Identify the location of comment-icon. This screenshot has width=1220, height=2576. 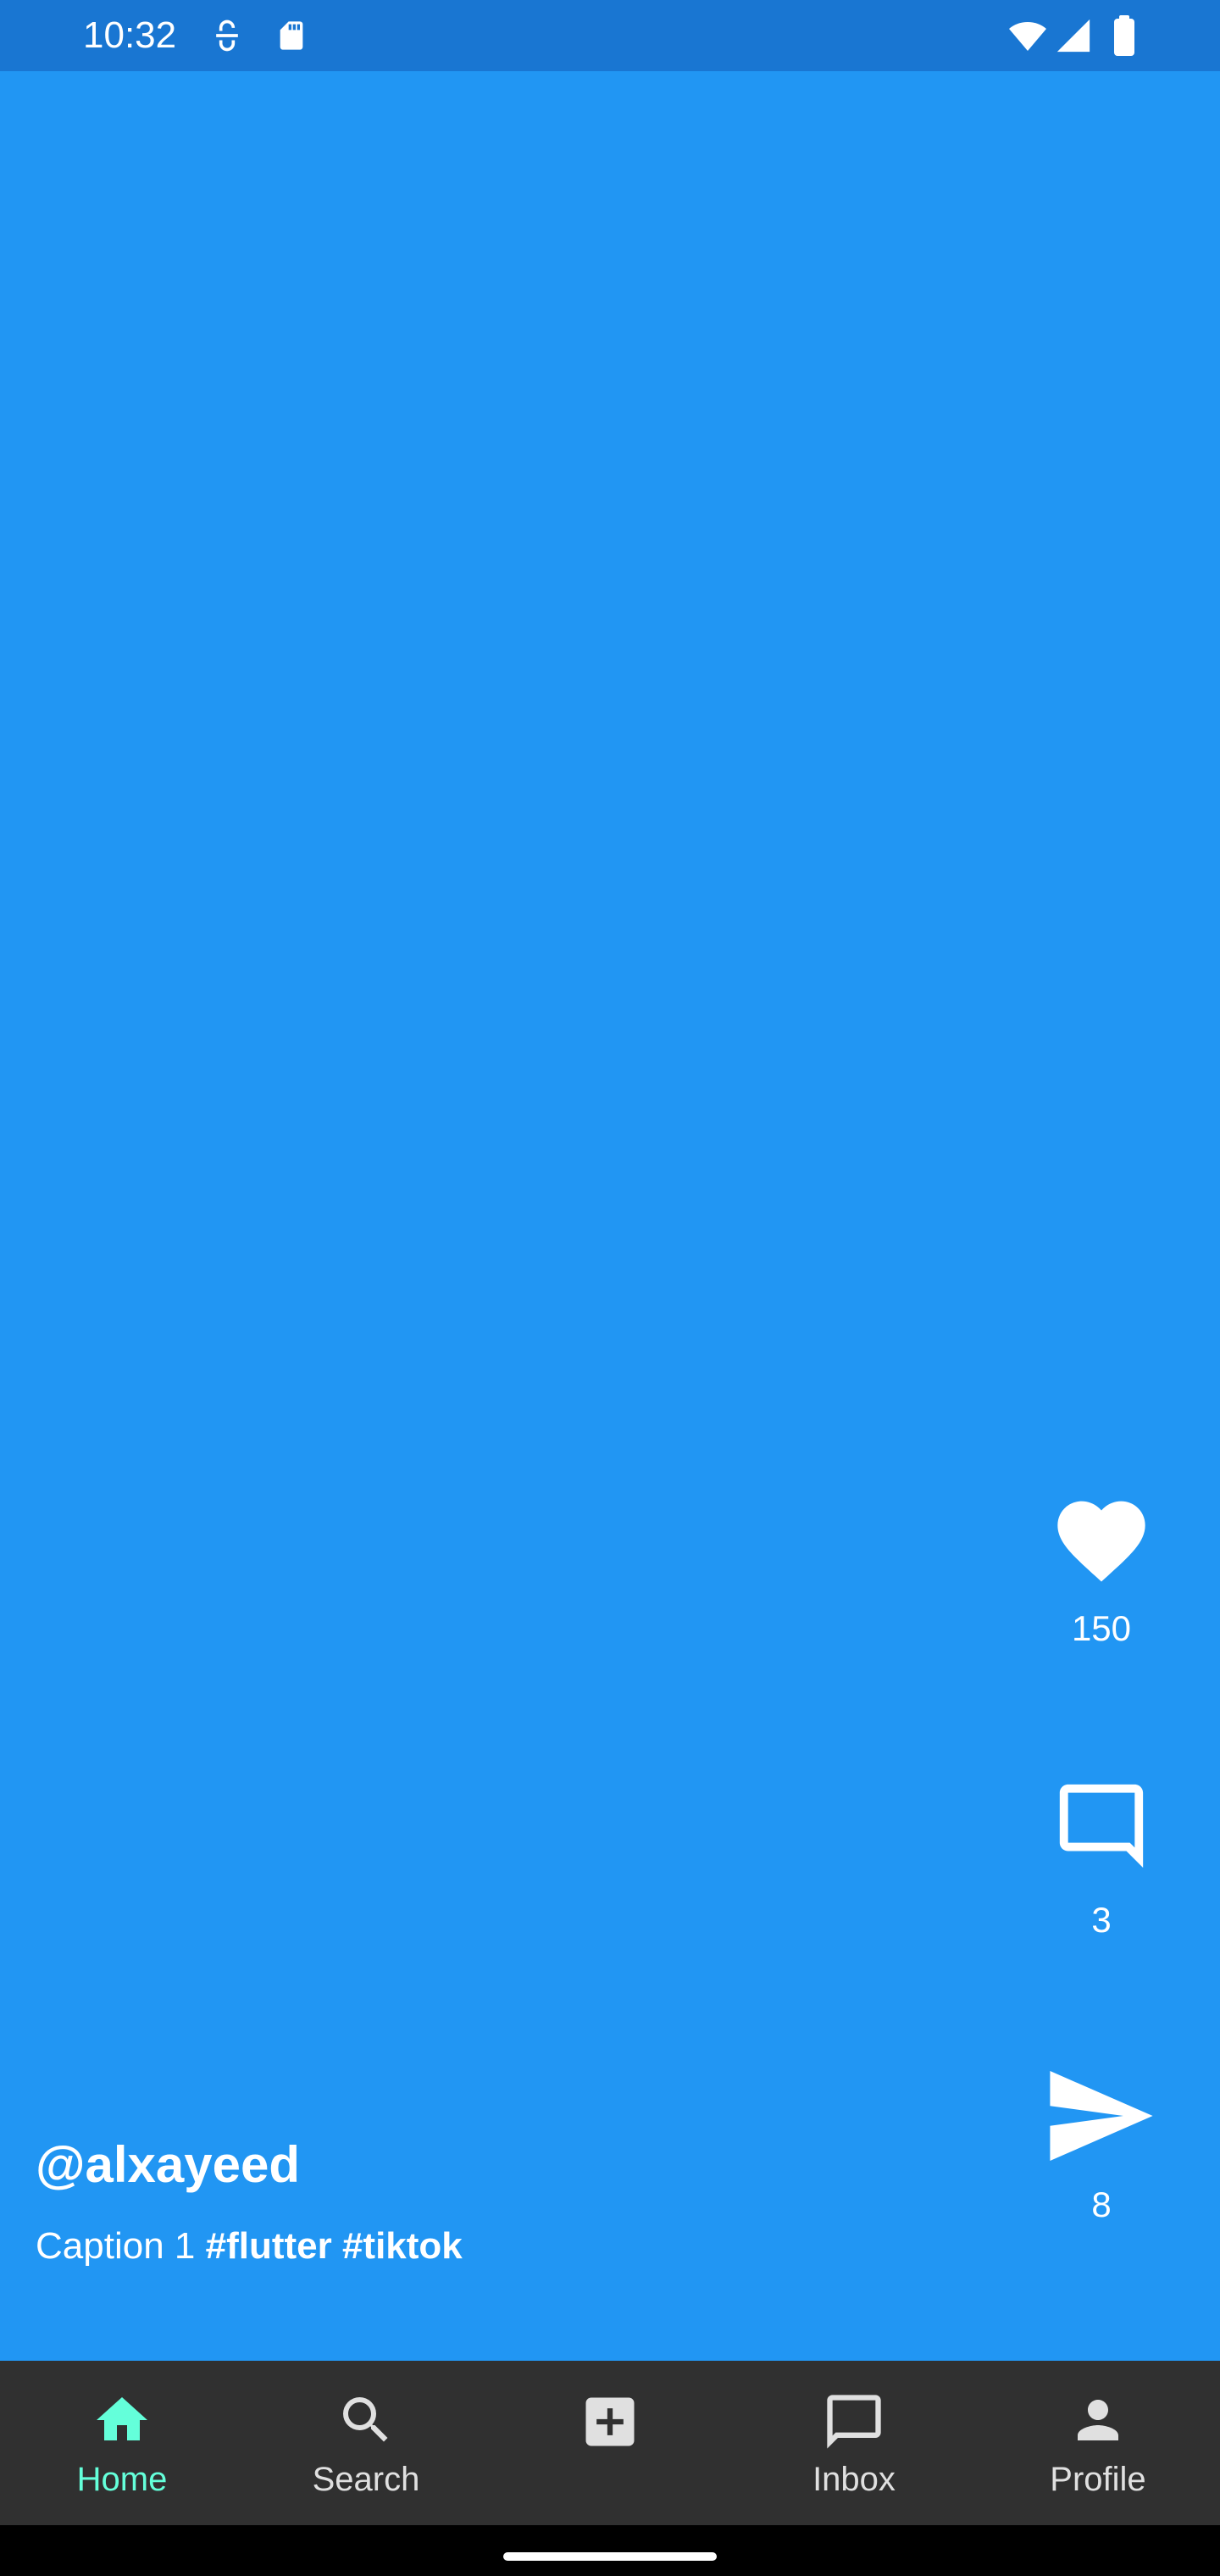
(1101, 1826).